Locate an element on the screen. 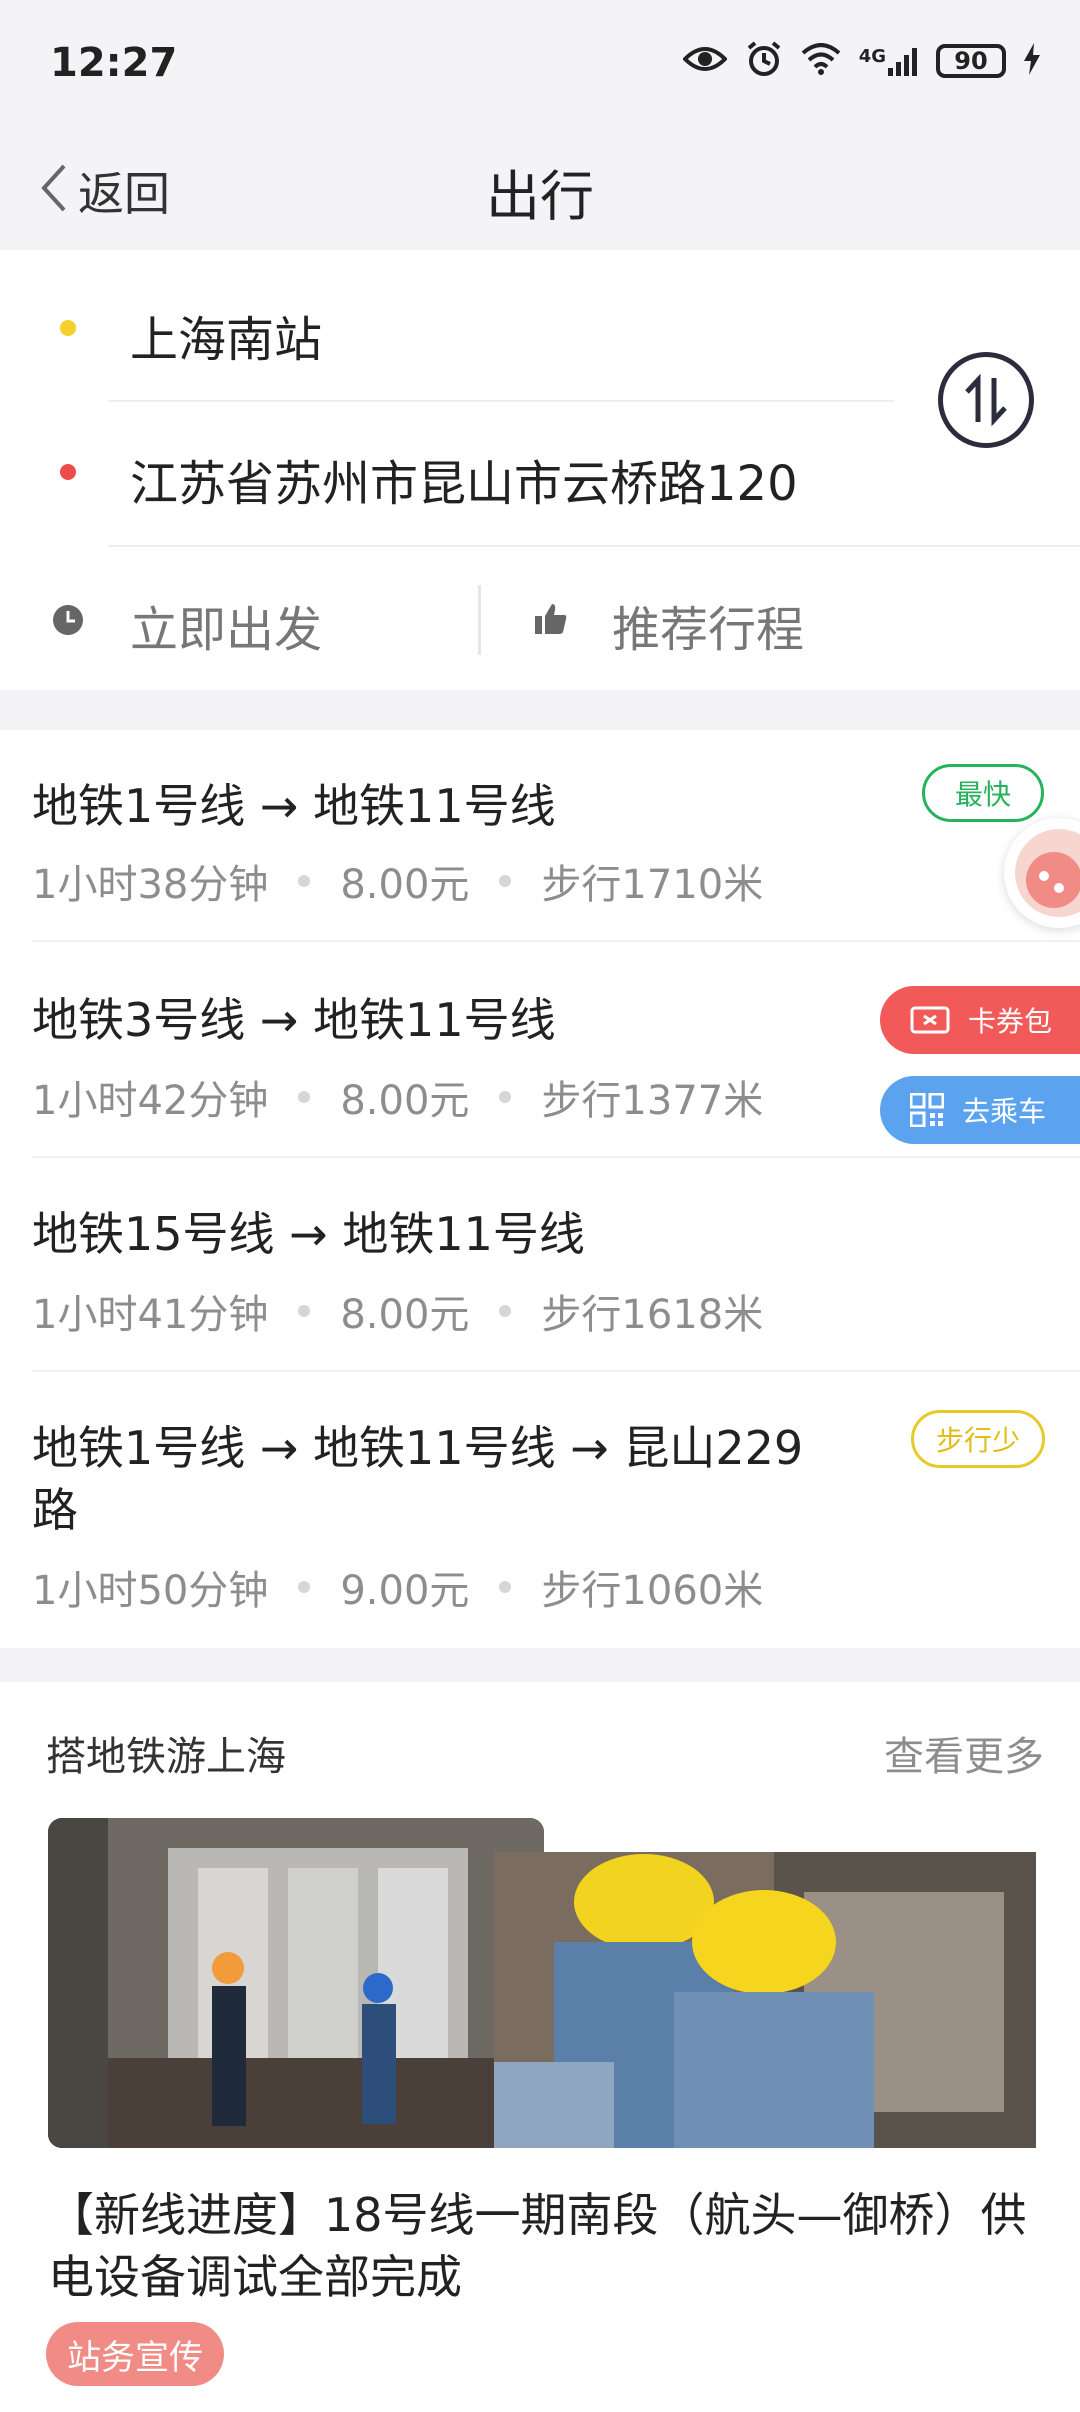 The height and width of the screenshot is (2412, 1080). signal-icon: 4G is located at coordinates (888, 61).